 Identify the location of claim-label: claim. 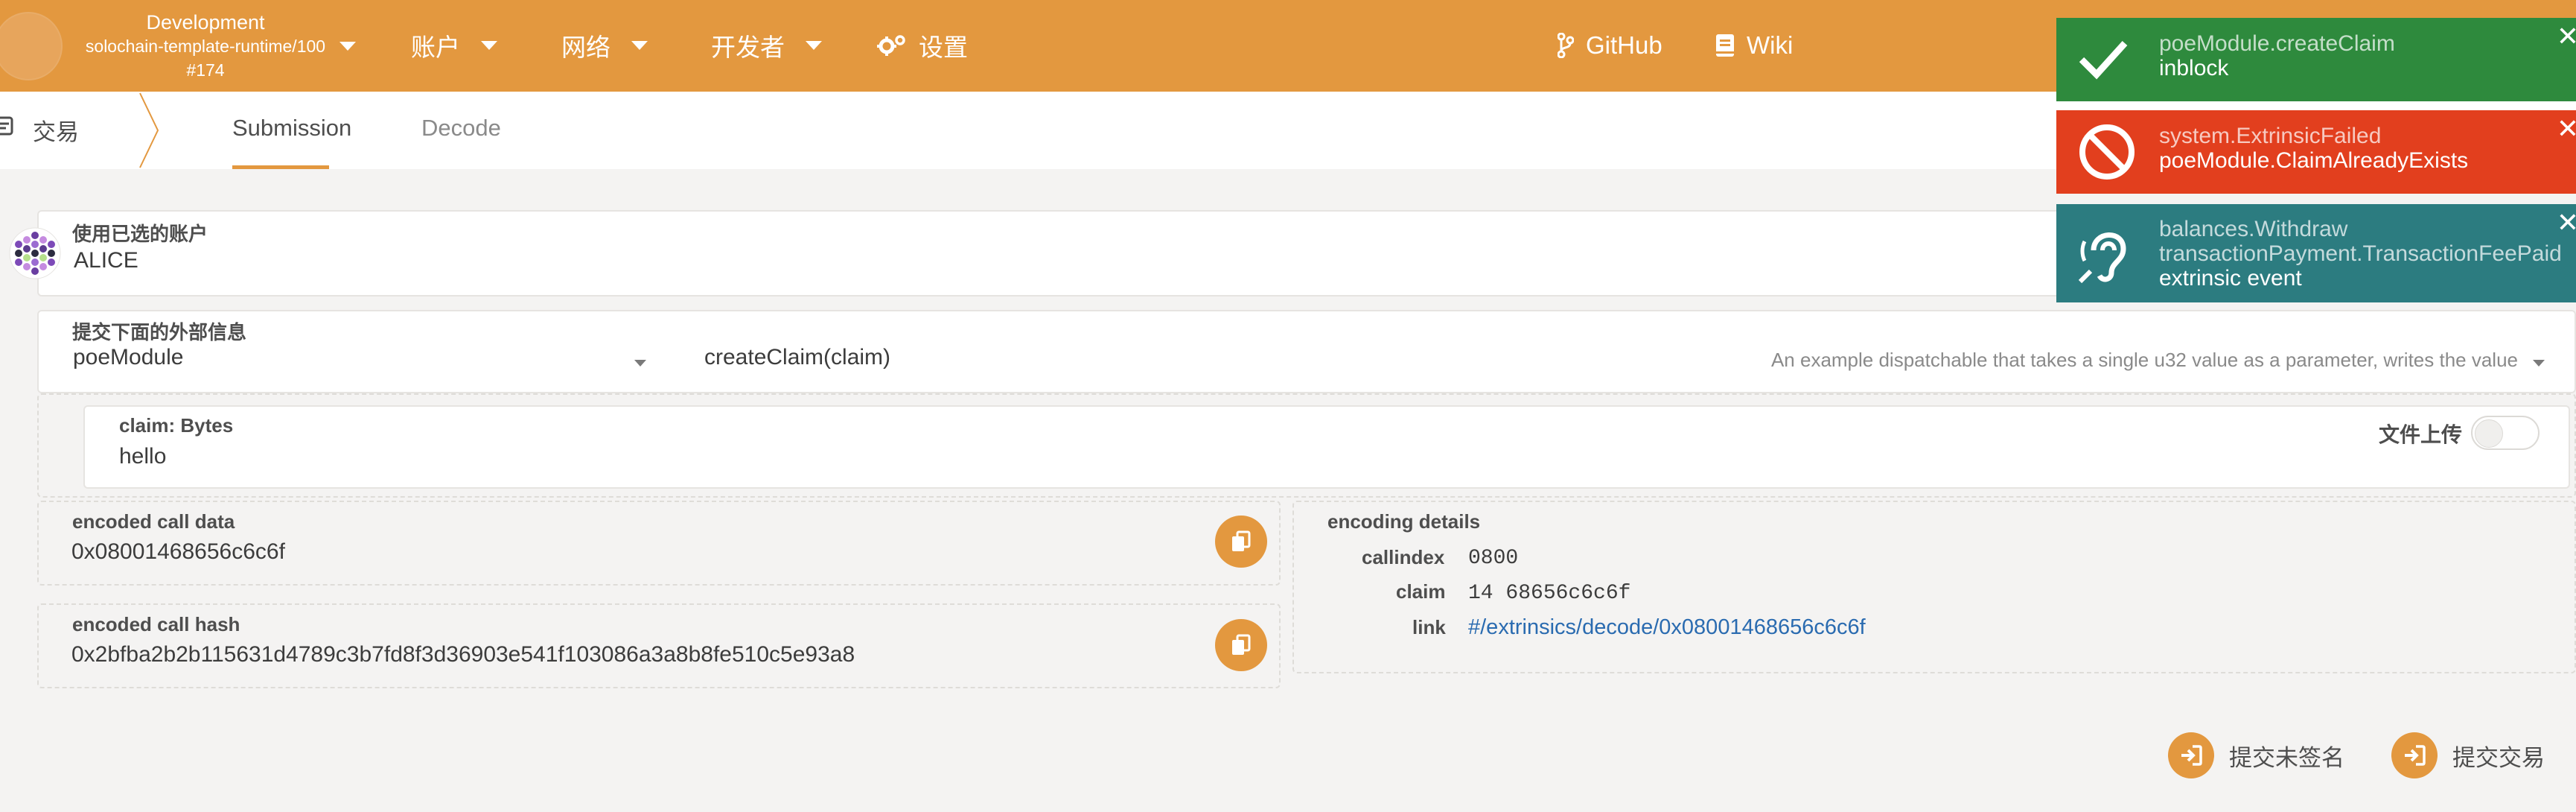
(1421, 591).